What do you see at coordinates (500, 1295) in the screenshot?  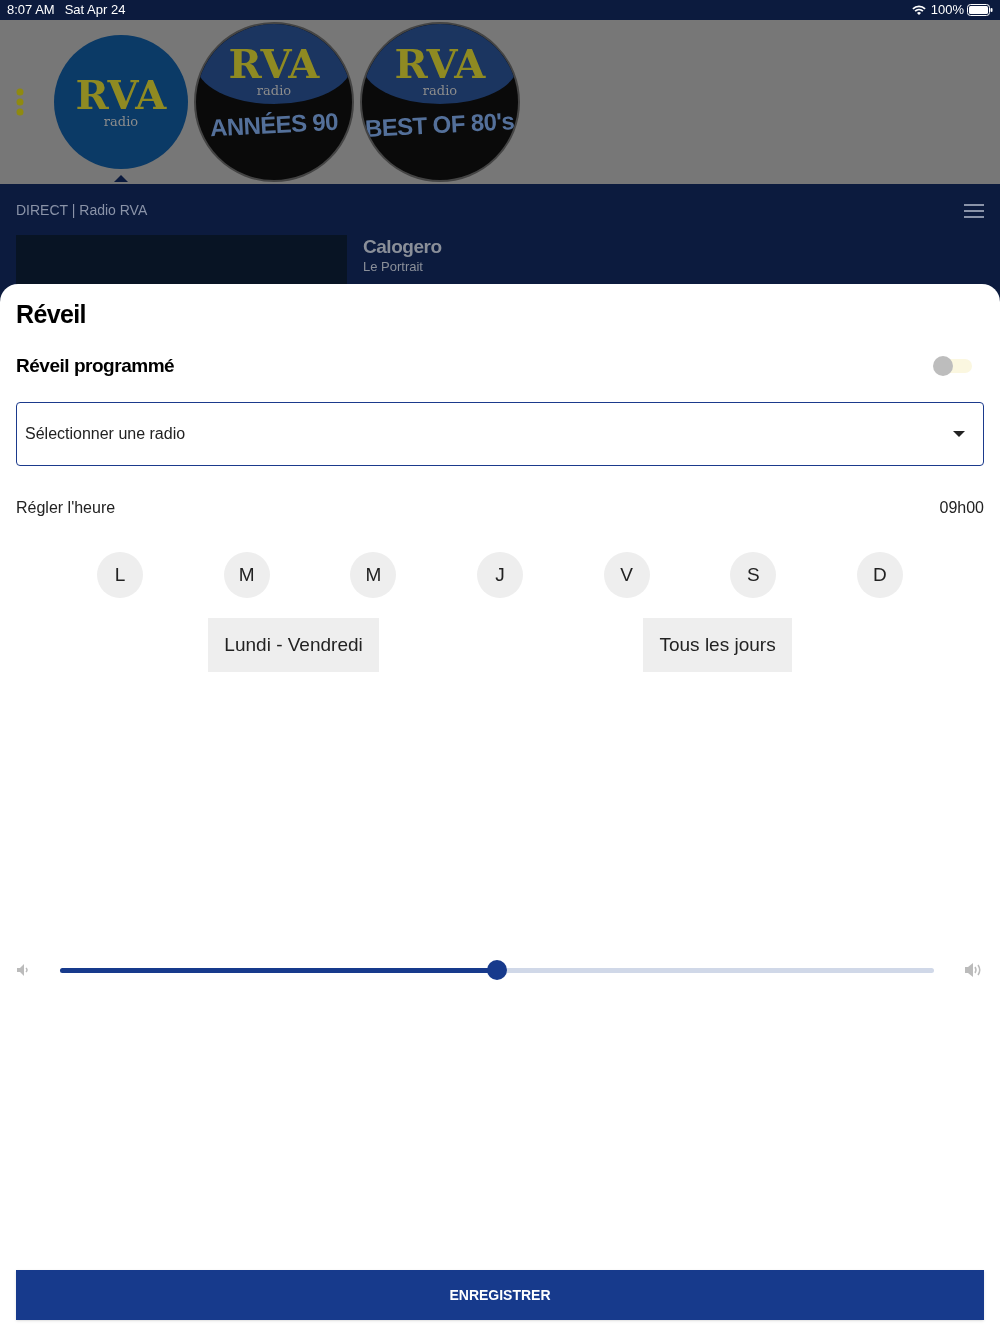 I see `save-button: ENREGISTRER` at bounding box center [500, 1295].